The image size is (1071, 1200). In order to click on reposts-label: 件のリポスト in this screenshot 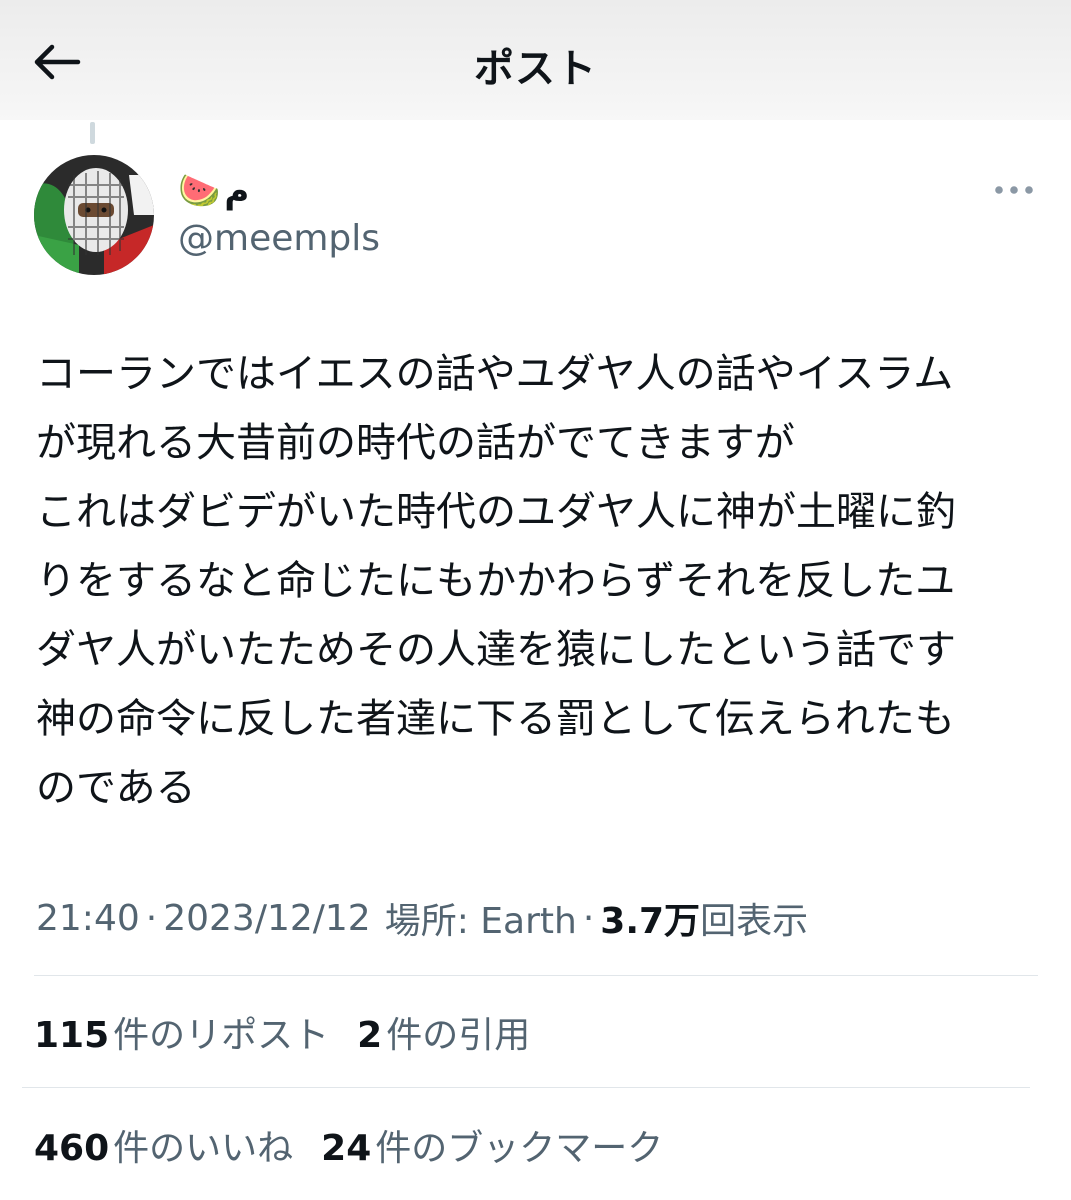, I will do `click(221, 1035)`.